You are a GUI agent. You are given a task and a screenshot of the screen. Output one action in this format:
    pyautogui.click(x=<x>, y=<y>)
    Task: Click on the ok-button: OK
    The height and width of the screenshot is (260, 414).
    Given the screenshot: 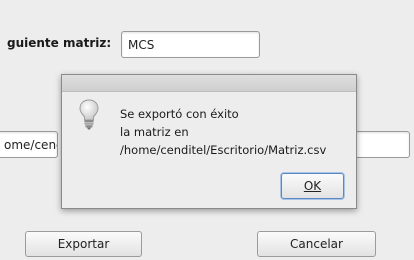 What is the action you would take?
    pyautogui.click(x=312, y=186)
    